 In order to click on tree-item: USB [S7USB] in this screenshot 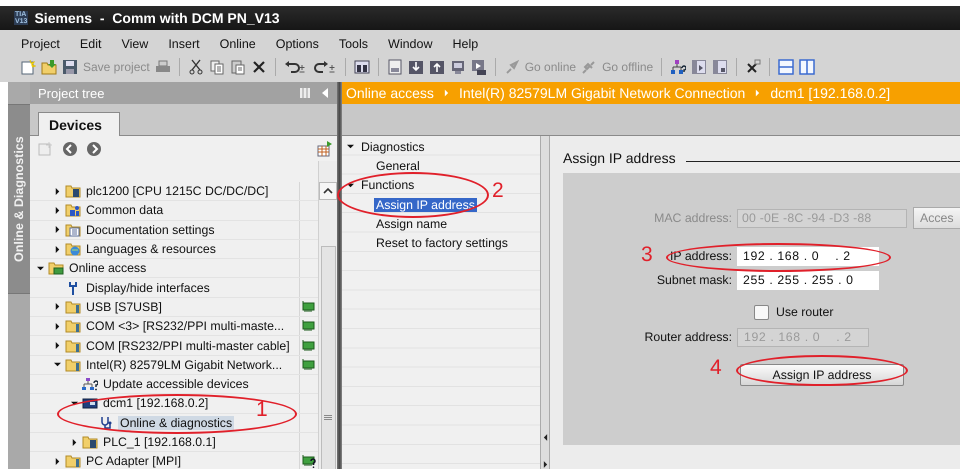, I will do `click(124, 307)`.